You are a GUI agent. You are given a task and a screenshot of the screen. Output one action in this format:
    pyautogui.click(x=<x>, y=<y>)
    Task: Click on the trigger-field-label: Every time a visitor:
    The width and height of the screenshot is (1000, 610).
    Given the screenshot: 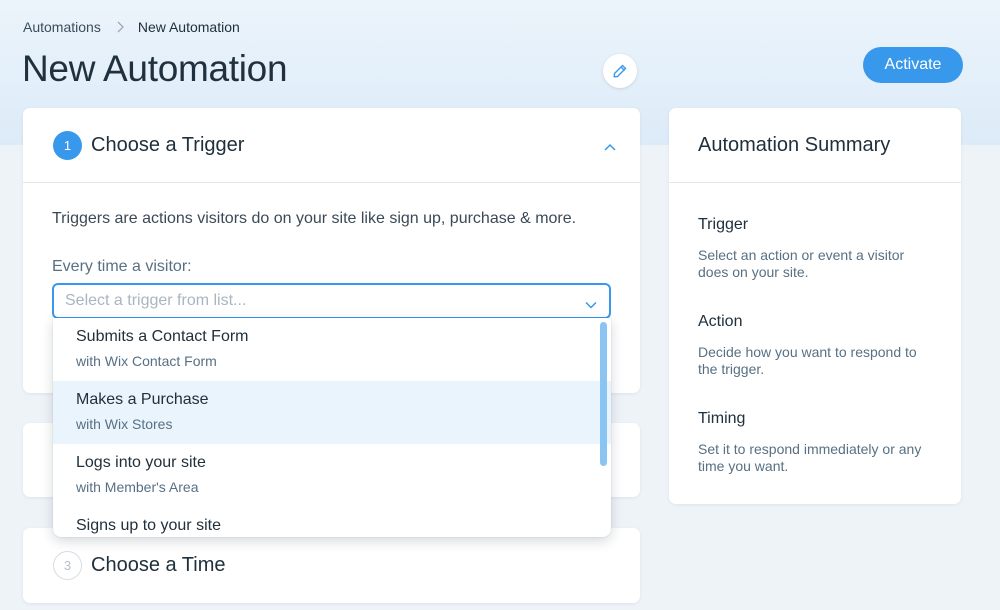 What is the action you would take?
    pyautogui.click(x=122, y=266)
    